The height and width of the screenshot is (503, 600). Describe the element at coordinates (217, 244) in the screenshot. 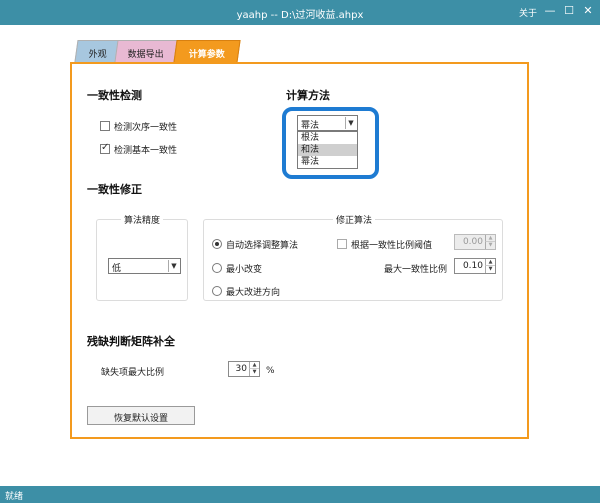

I see `radio-auto-select` at that location.